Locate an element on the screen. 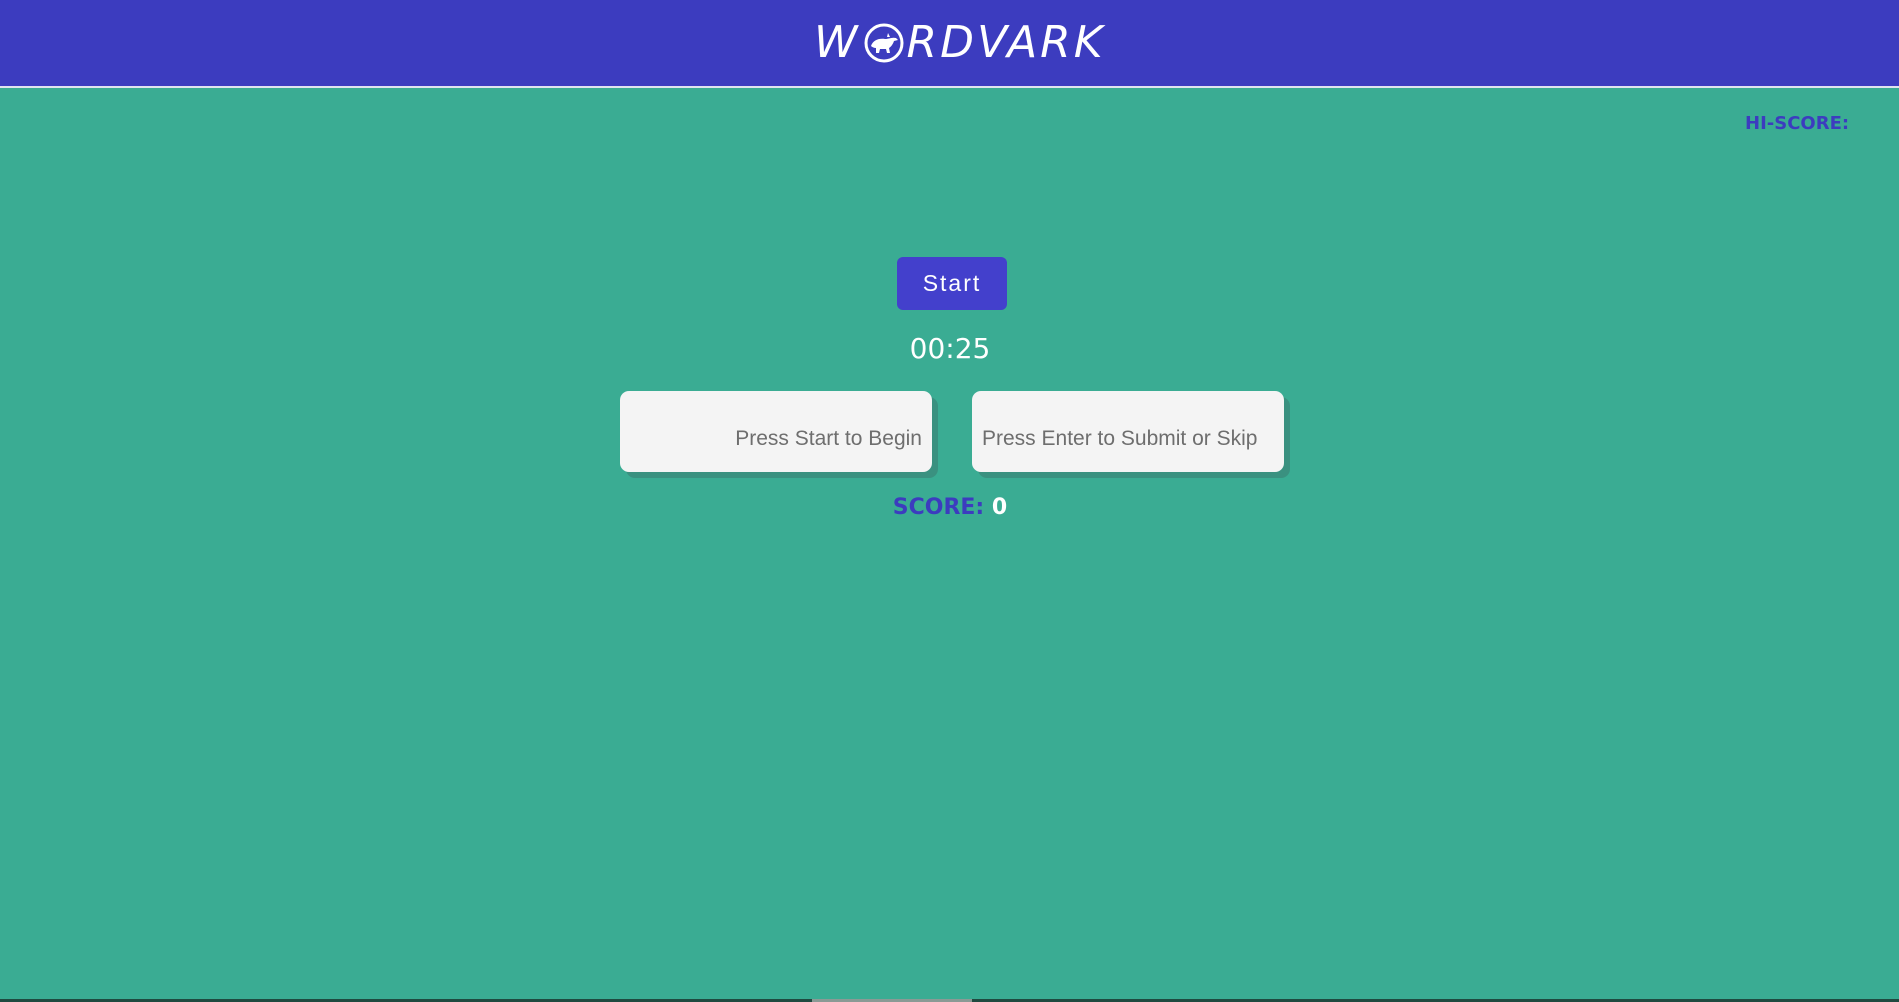 Image resolution: width=1899 pixels, height=1002 pixels. app-header: W RDVARK is located at coordinates (949, 44).